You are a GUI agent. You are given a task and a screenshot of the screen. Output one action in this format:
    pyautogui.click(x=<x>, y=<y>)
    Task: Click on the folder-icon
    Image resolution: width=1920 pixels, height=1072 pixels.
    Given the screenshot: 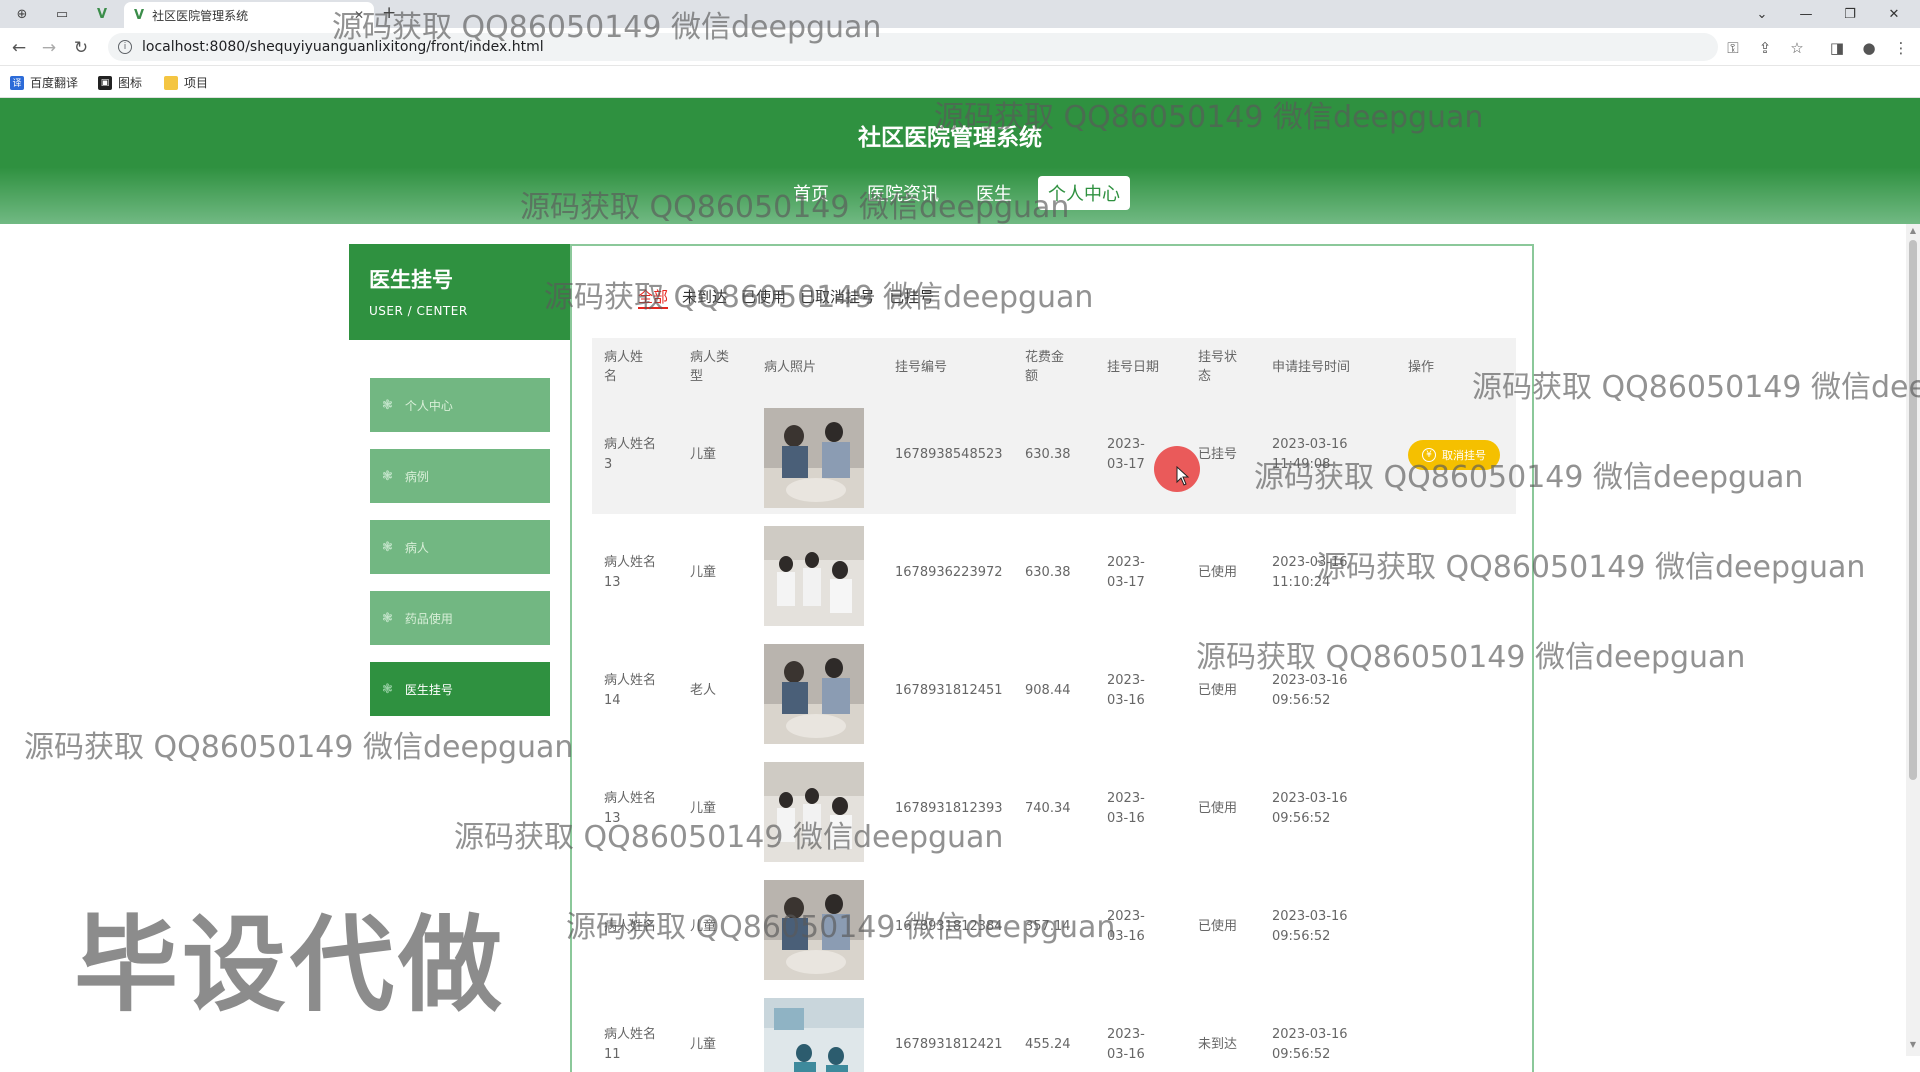 What is the action you would take?
    pyautogui.click(x=171, y=82)
    